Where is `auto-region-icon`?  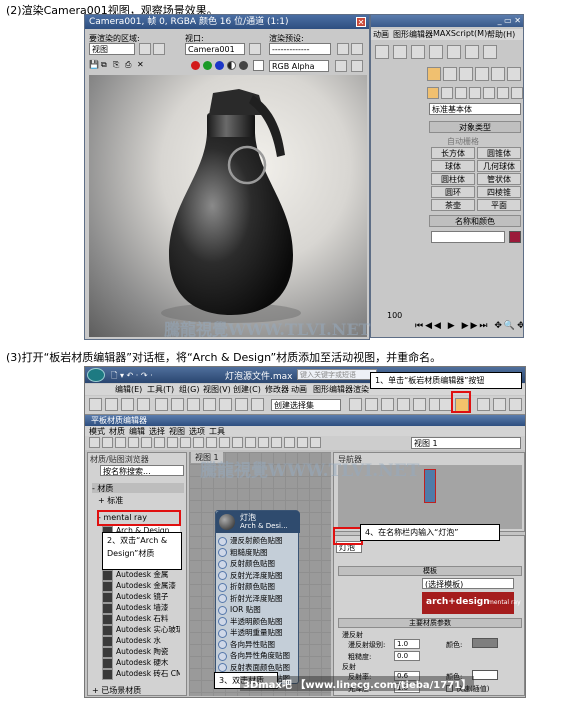
auto-region-icon is located at coordinates (159, 49).